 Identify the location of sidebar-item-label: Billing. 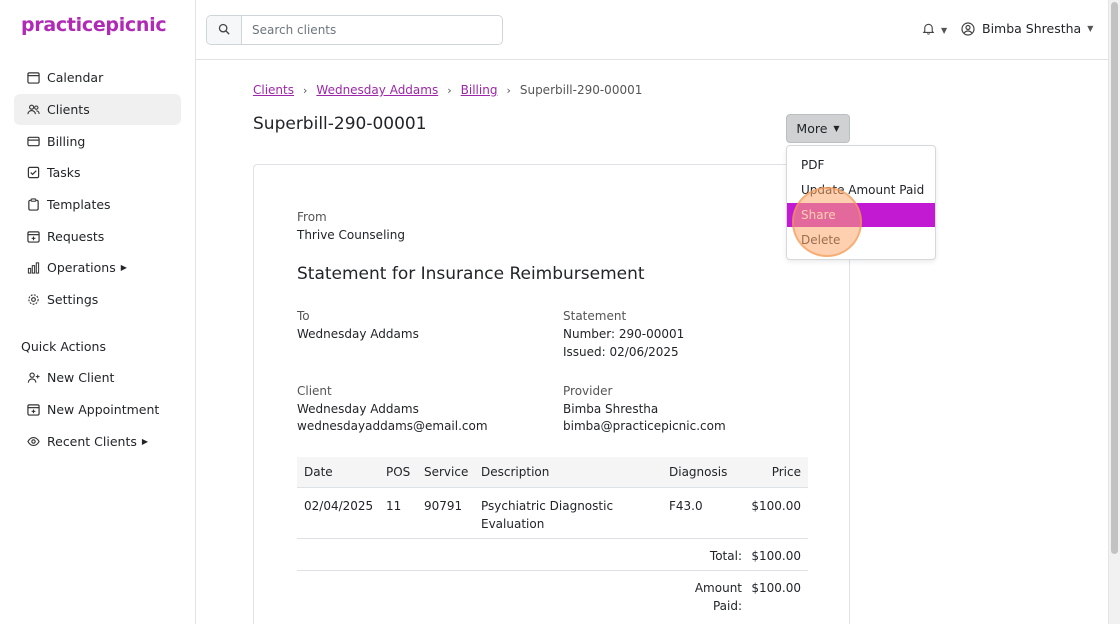
(66, 141).